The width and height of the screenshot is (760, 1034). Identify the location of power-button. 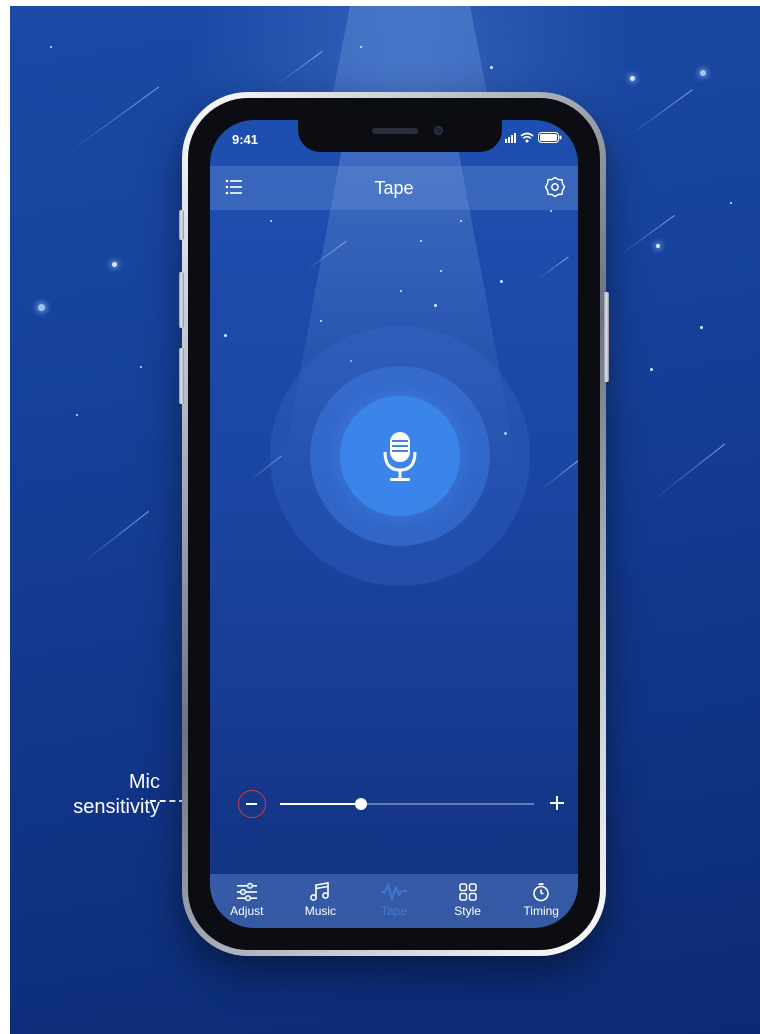
(606, 337).